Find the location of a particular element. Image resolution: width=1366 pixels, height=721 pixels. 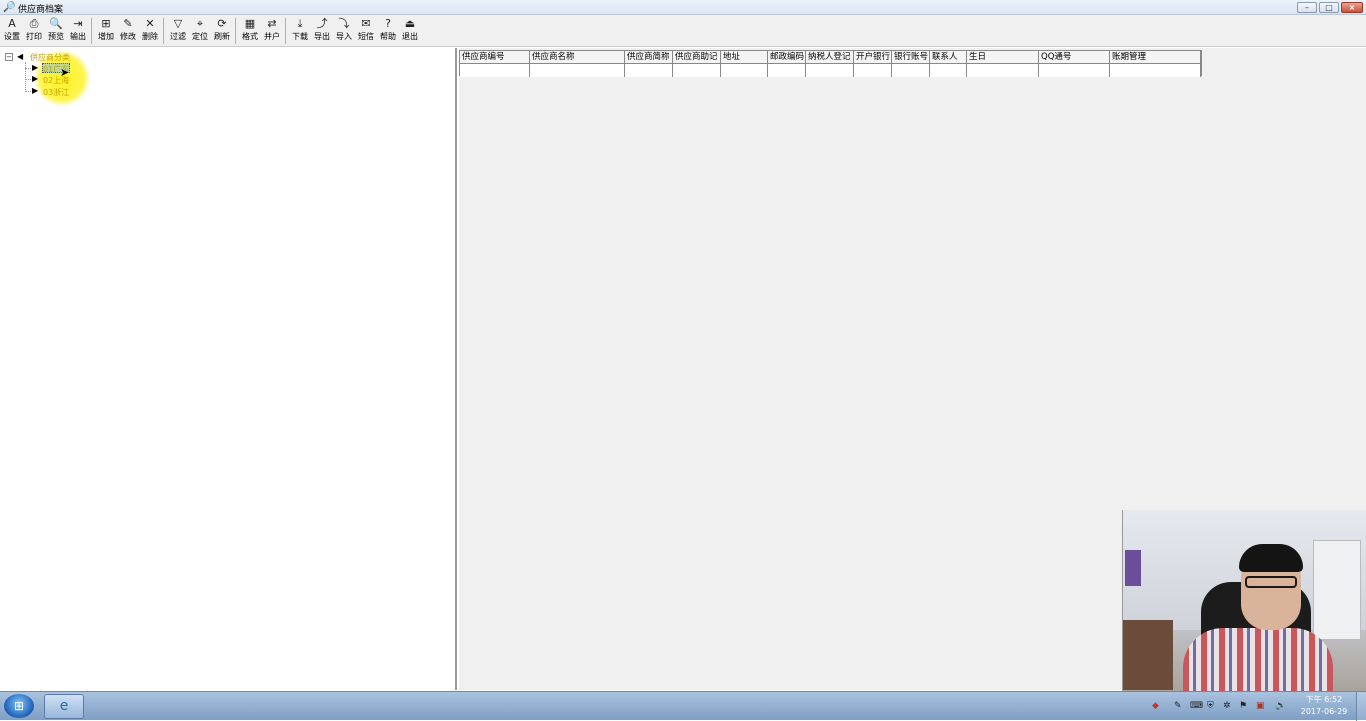

minimize-button: – is located at coordinates (1307, 7).